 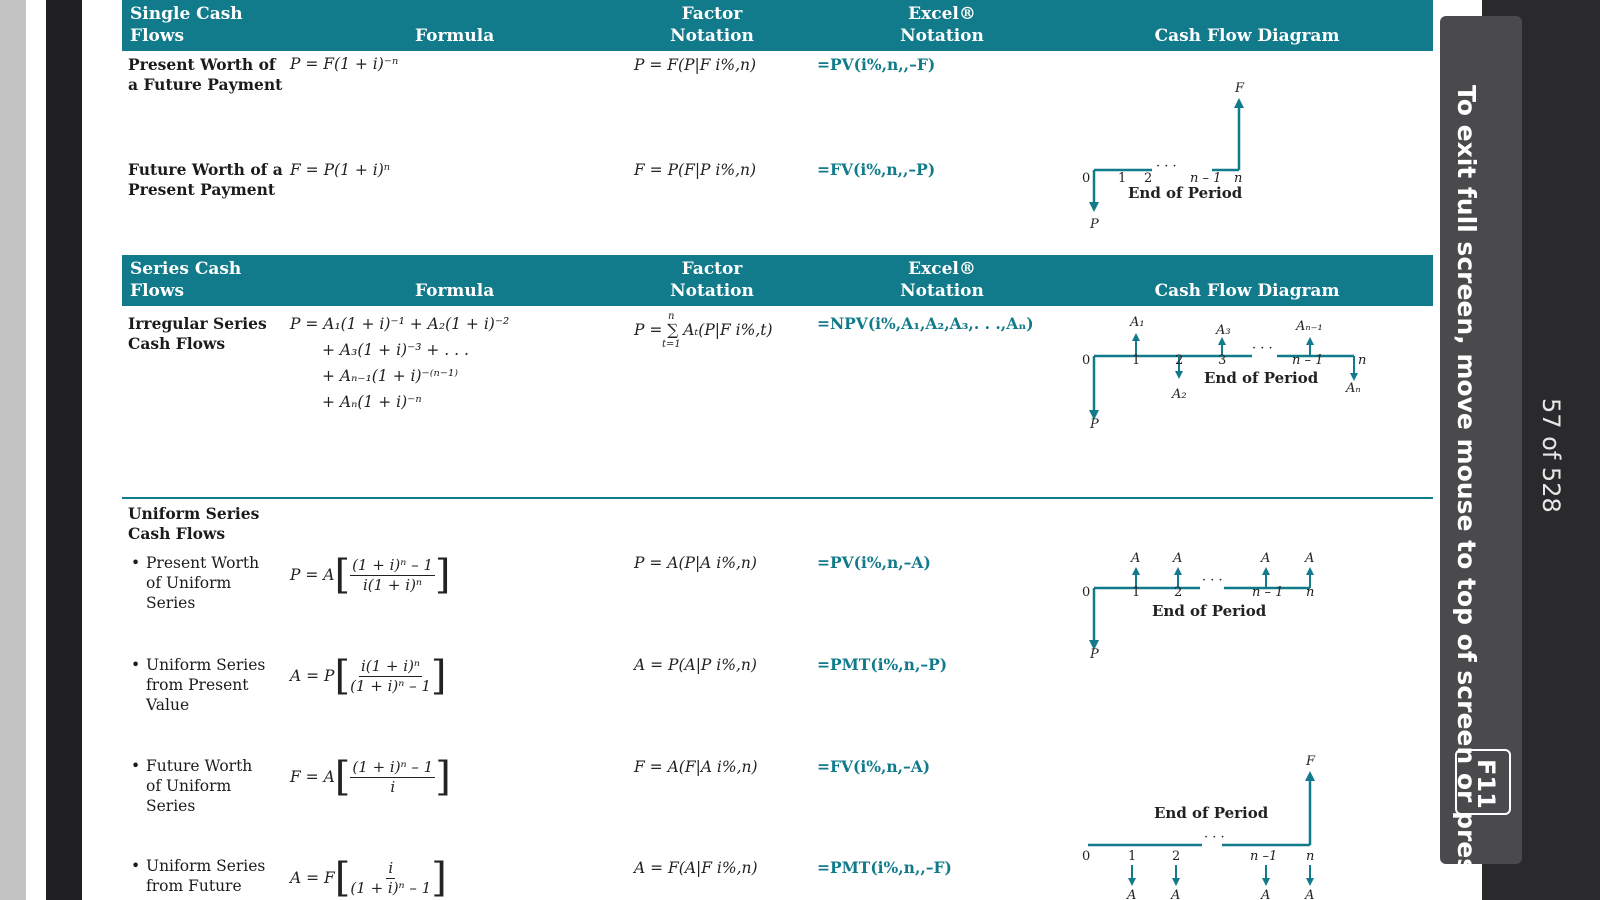 What do you see at coordinates (671, 316) in the screenshot?
I see `factor-sum-top: n` at bounding box center [671, 316].